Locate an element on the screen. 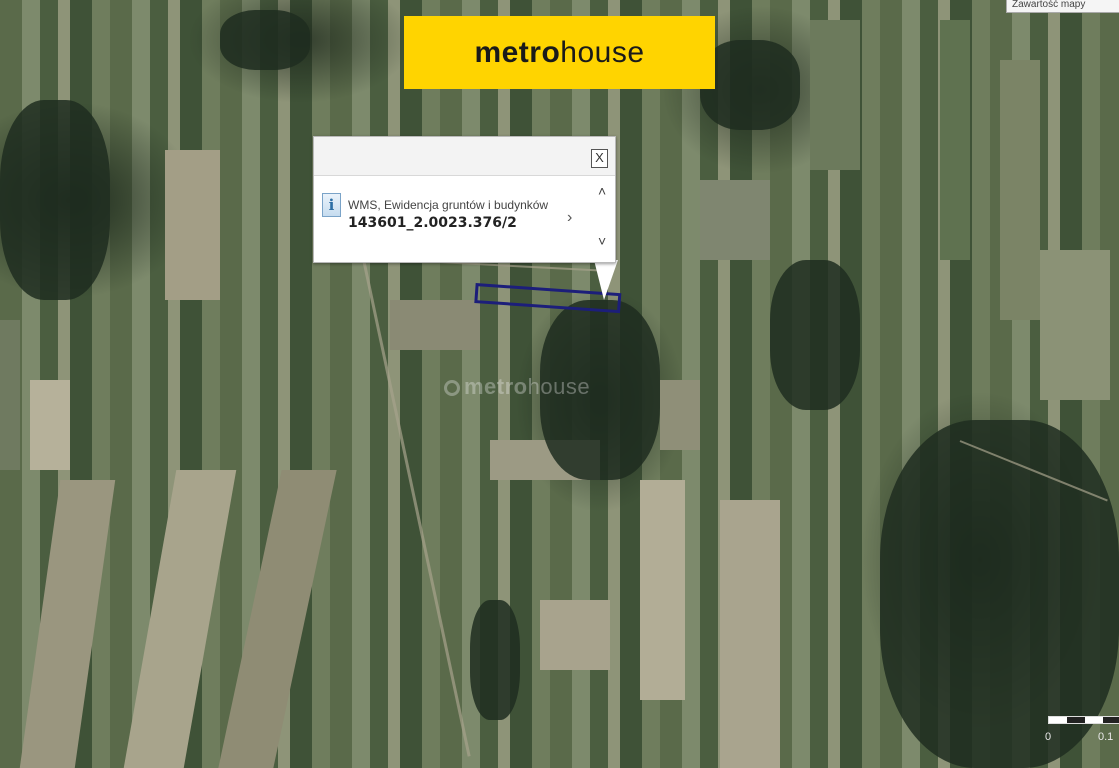 This screenshot has height=768, width=1119. watermark-bold: metro is located at coordinates (496, 386).